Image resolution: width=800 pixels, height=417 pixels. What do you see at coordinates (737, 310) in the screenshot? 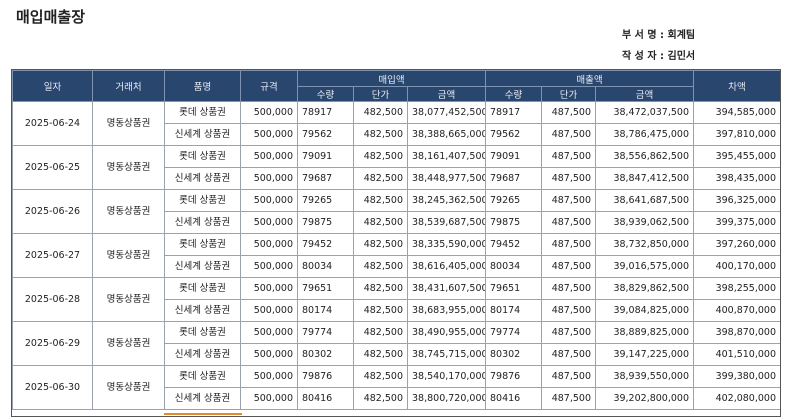
I see `margin-amount-cell: 400,870,000` at bounding box center [737, 310].